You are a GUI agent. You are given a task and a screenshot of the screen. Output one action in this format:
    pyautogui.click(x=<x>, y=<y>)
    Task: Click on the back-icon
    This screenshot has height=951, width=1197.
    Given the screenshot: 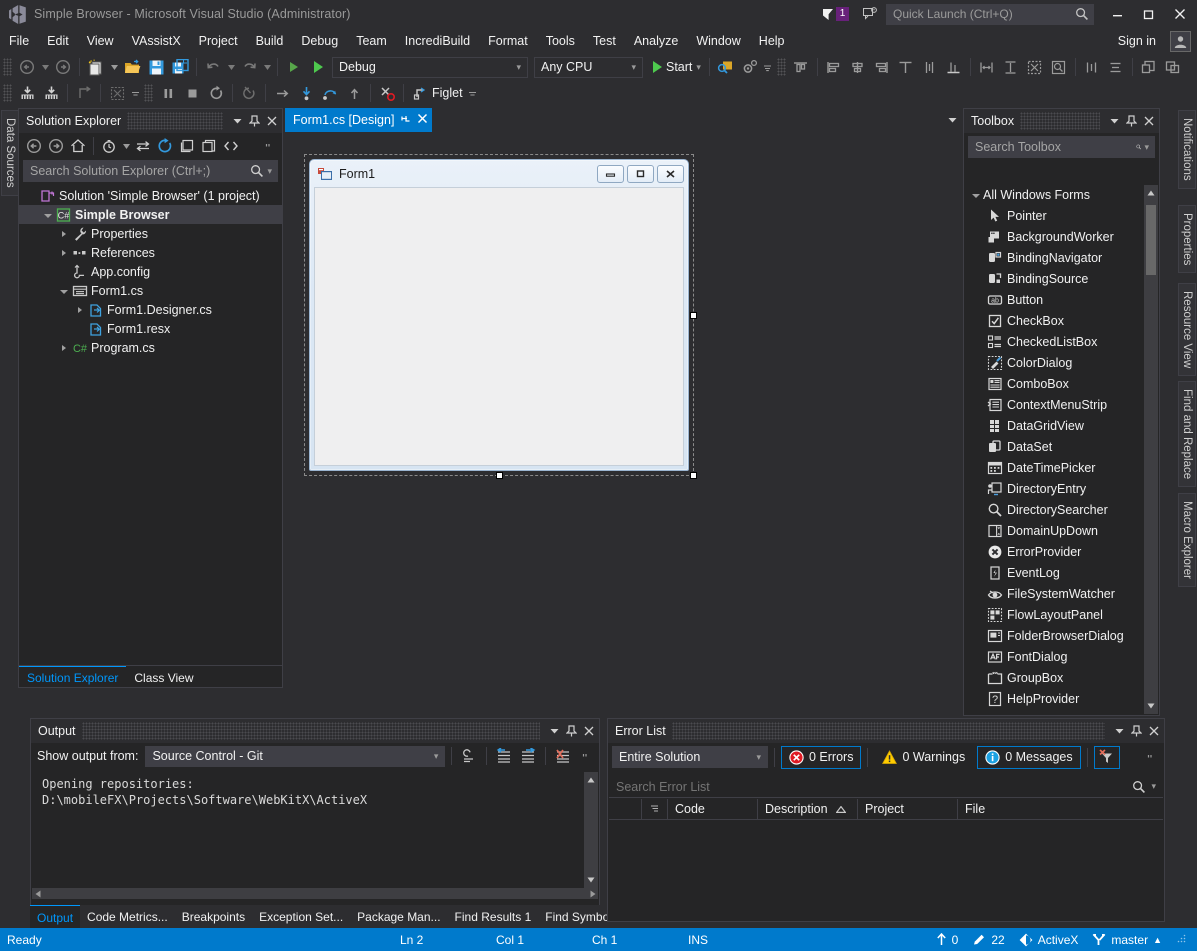 What is the action you would take?
    pyautogui.click(x=34, y=146)
    